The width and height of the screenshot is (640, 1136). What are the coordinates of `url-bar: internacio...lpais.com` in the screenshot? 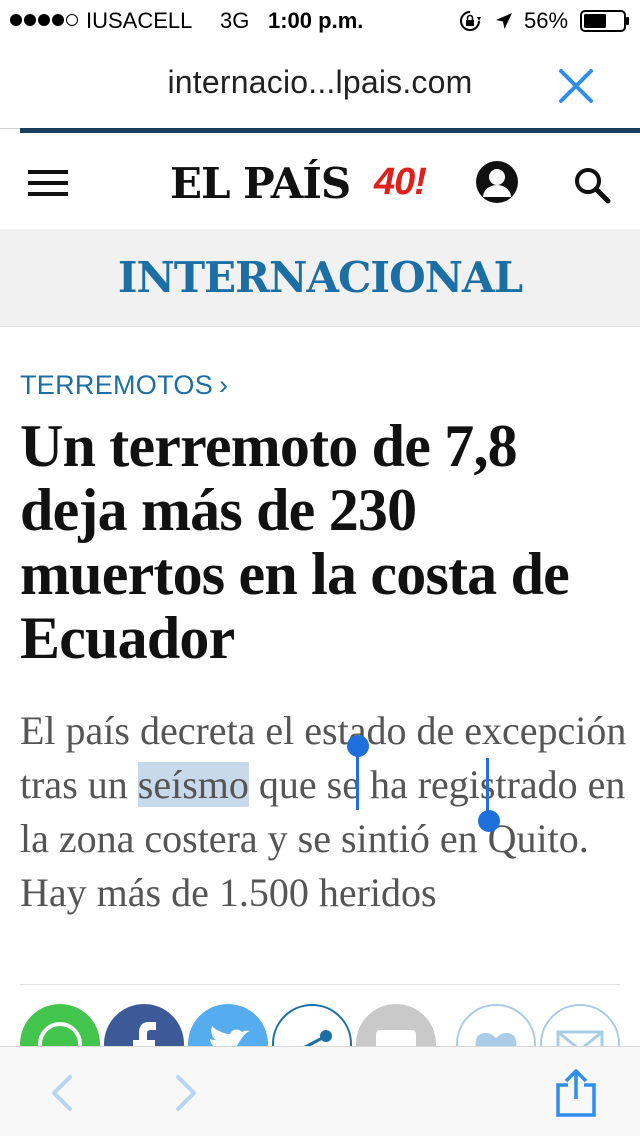 It's located at (320, 84).